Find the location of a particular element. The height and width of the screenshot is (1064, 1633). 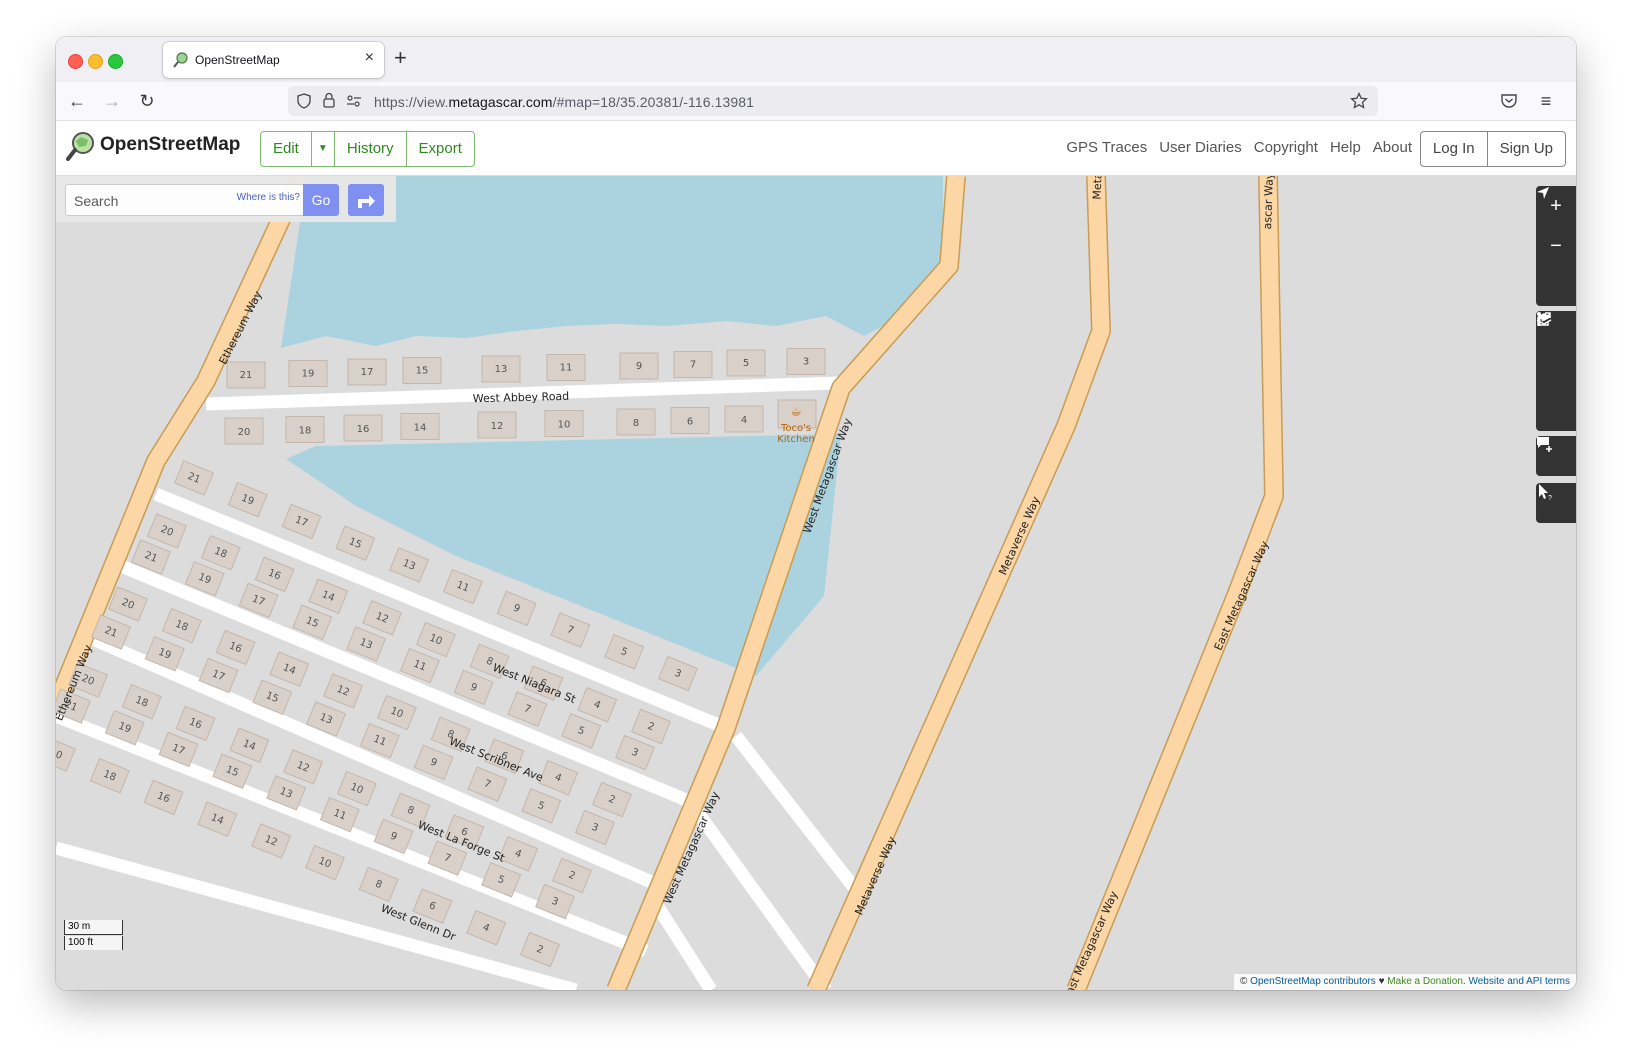

zoom-out-icon: − is located at coordinates (1556, 246).